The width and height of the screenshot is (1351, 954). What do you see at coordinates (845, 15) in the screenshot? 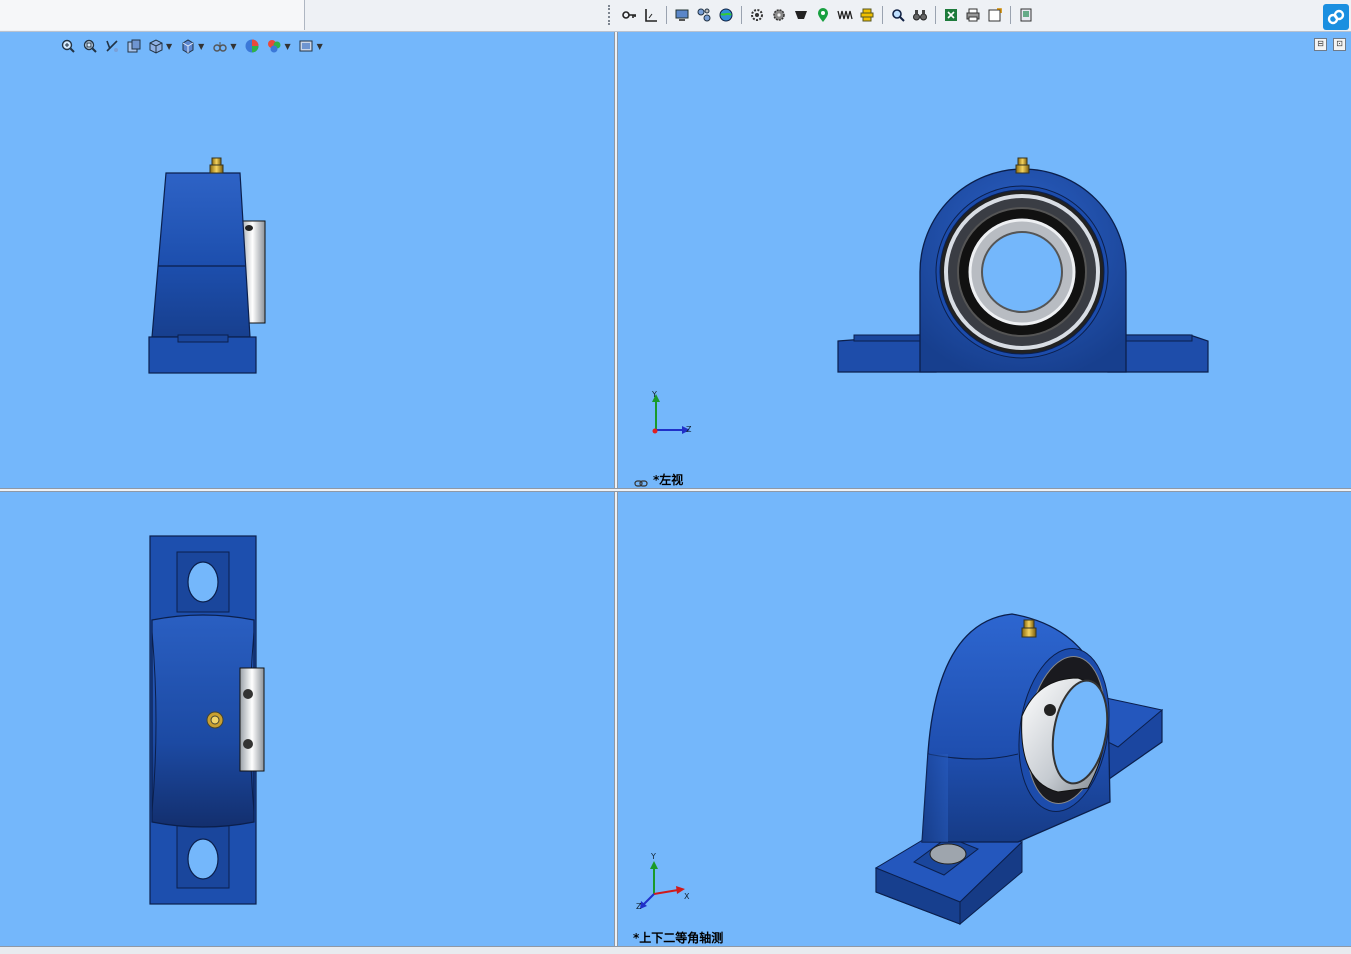
I see `spring-icon` at bounding box center [845, 15].